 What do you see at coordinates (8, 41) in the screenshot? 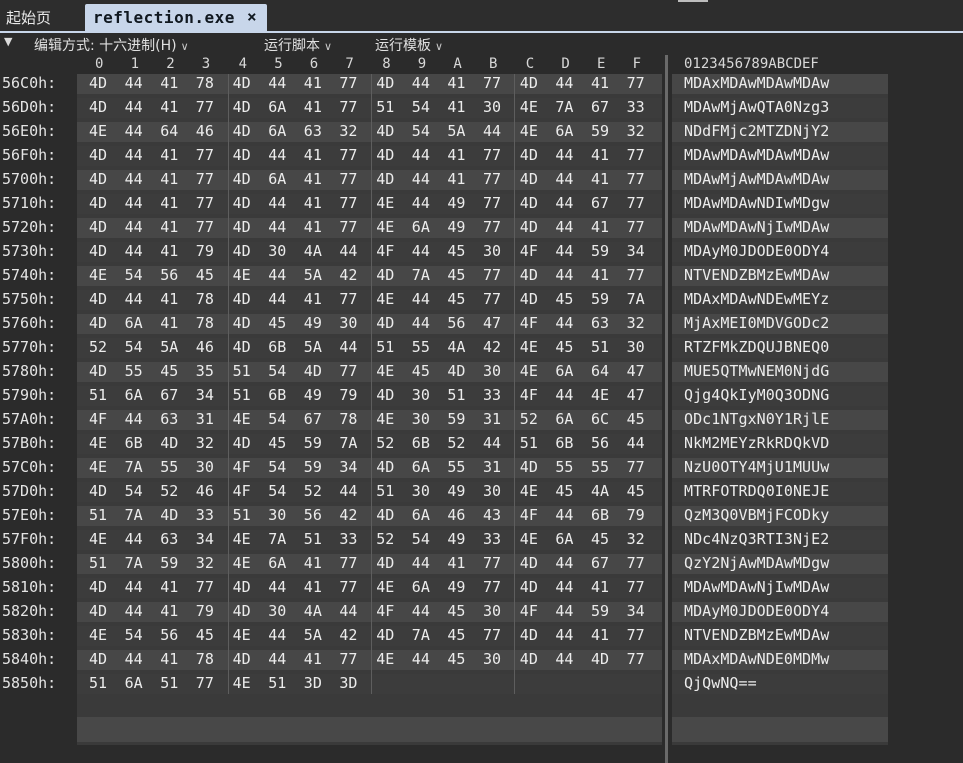
I see `collapse-toolbar-icon: ▼` at bounding box center [8, 41].